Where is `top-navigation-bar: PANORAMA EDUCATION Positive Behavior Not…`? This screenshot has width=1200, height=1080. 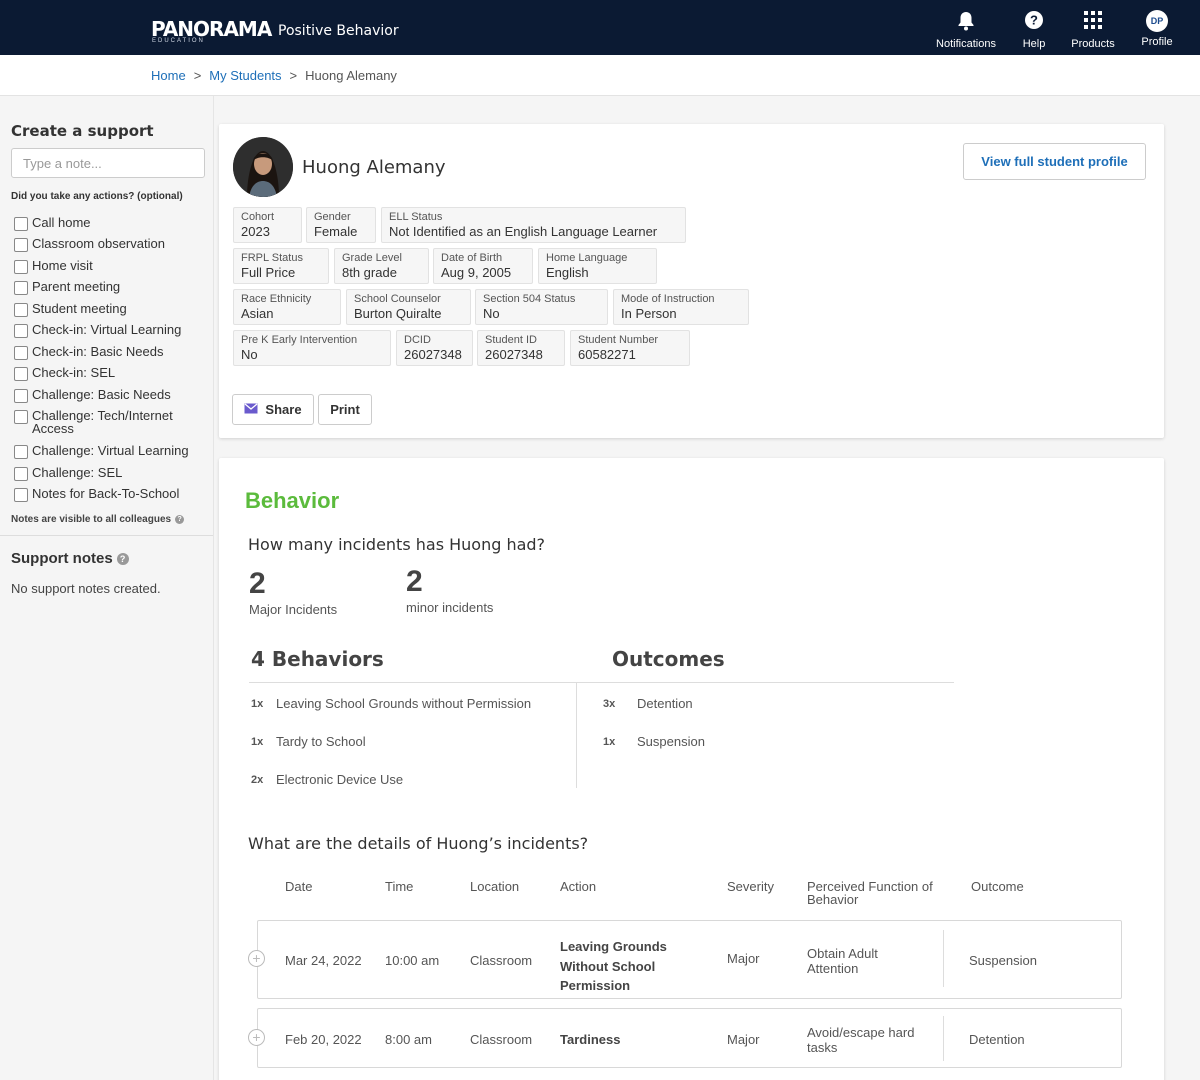
top-navigation-bar: PANORAMA EDUCATION Positive Behavior Not… is located at coordinates (600, 27).